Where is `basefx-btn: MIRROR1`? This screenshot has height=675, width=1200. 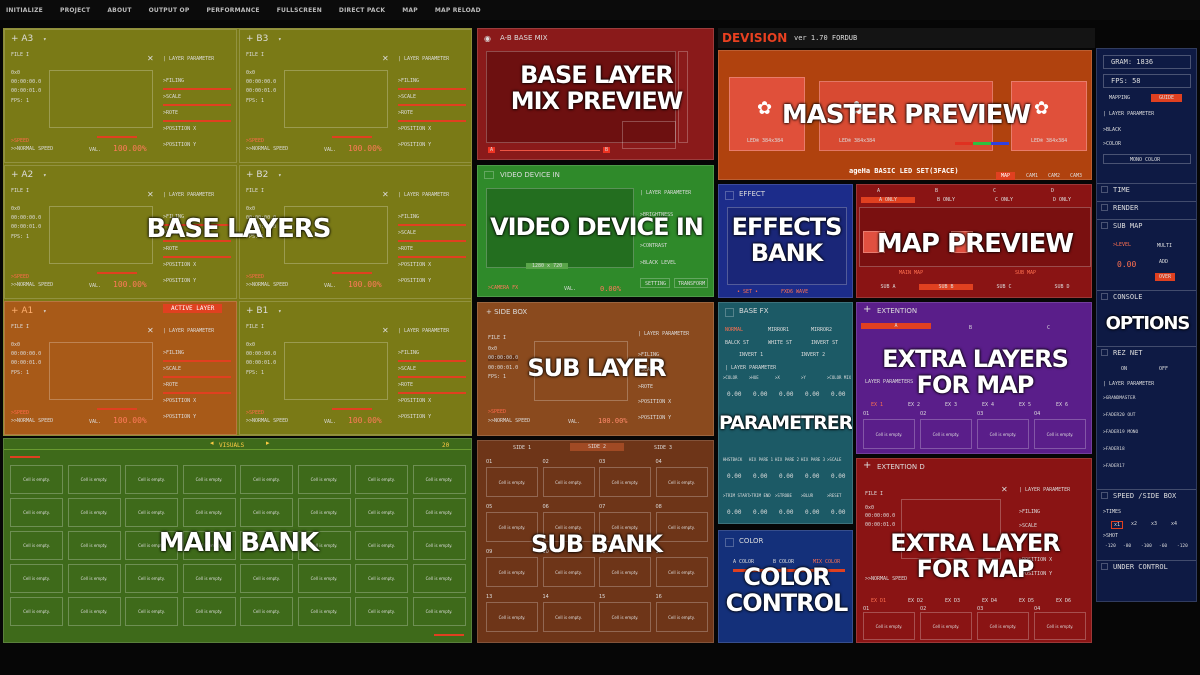
basefx-btn: MIRROR1 is located at coordinates (778, 330).